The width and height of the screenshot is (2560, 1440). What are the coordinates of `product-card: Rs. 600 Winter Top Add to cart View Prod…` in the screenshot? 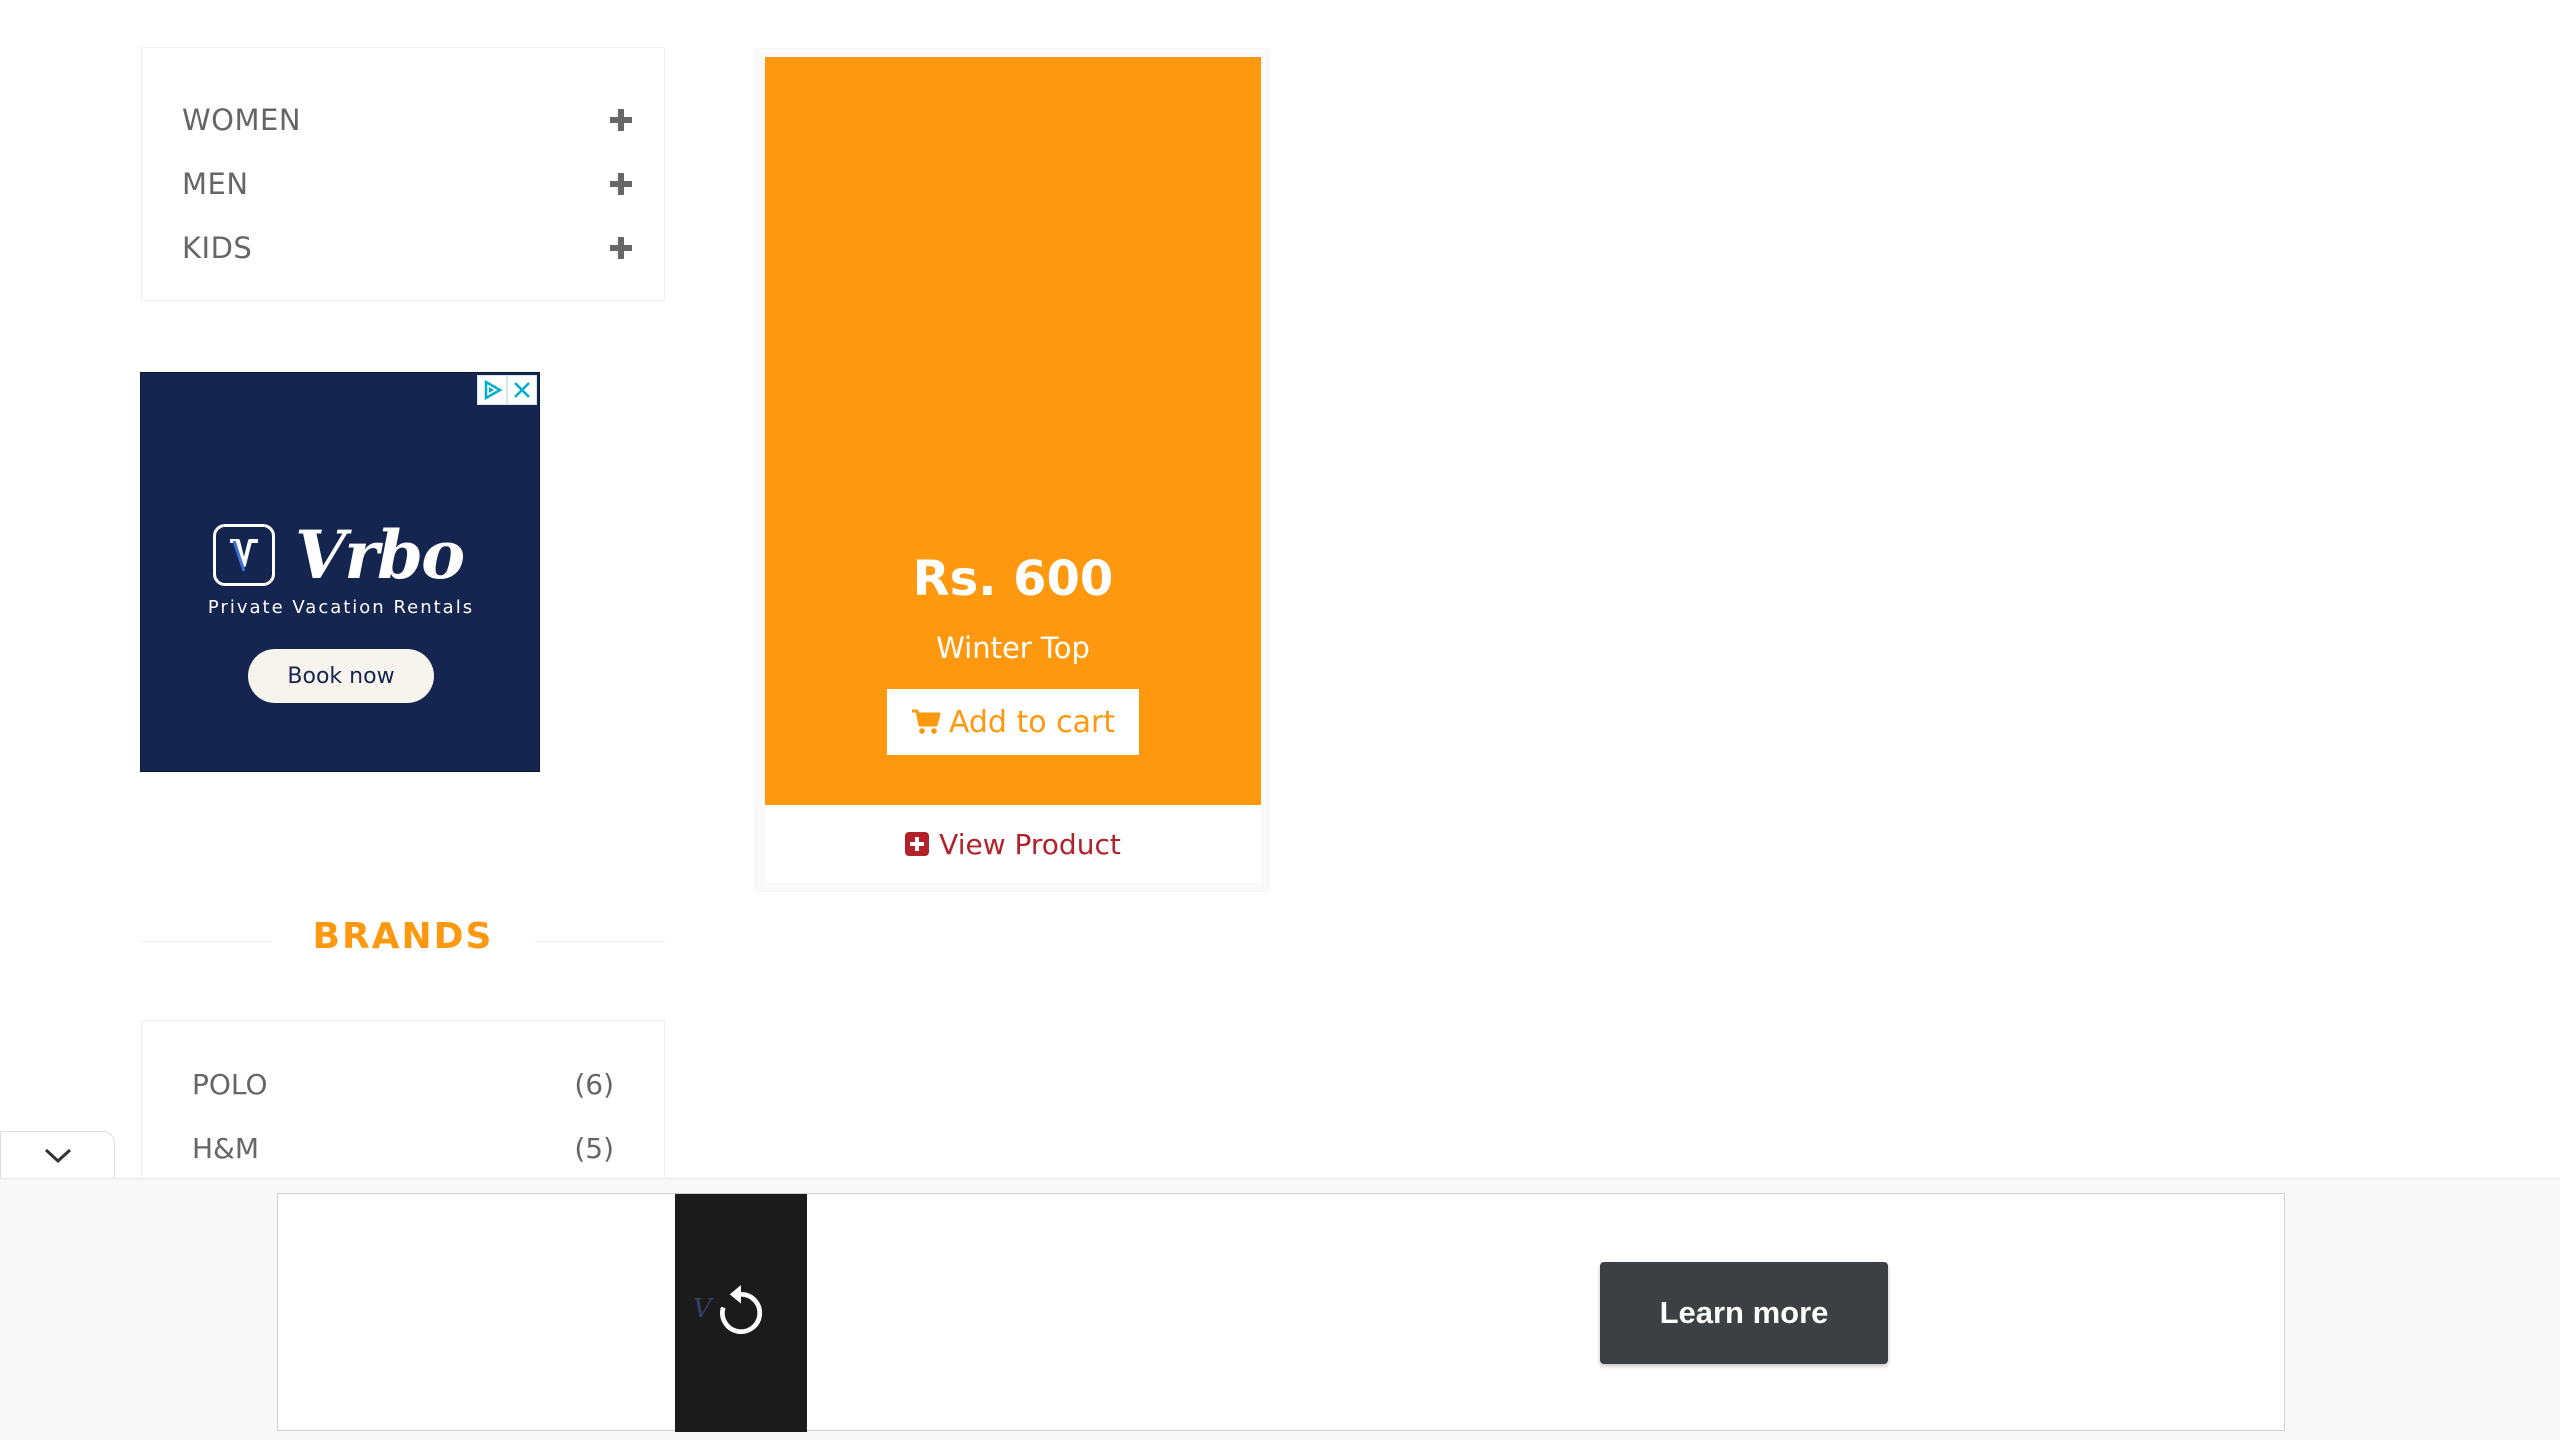 It's located at (1012, 470).